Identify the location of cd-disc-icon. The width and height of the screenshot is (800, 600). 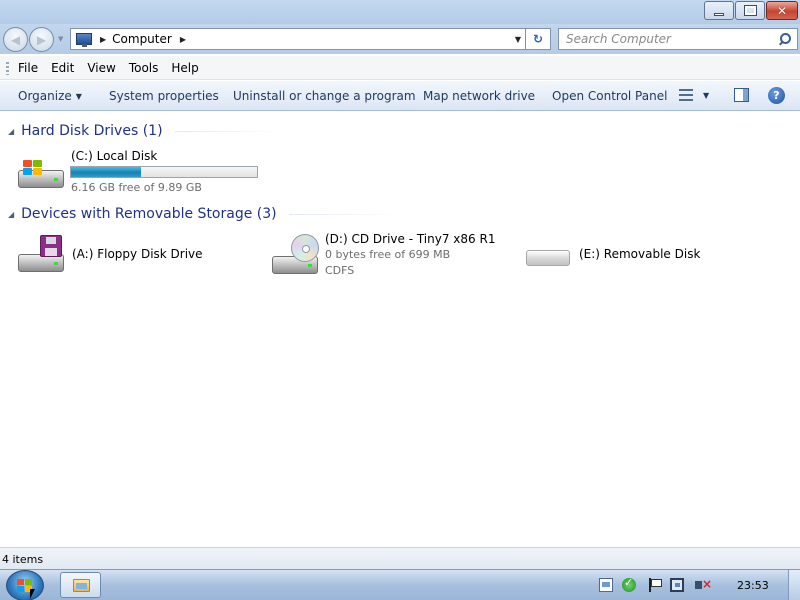
(305, 248).